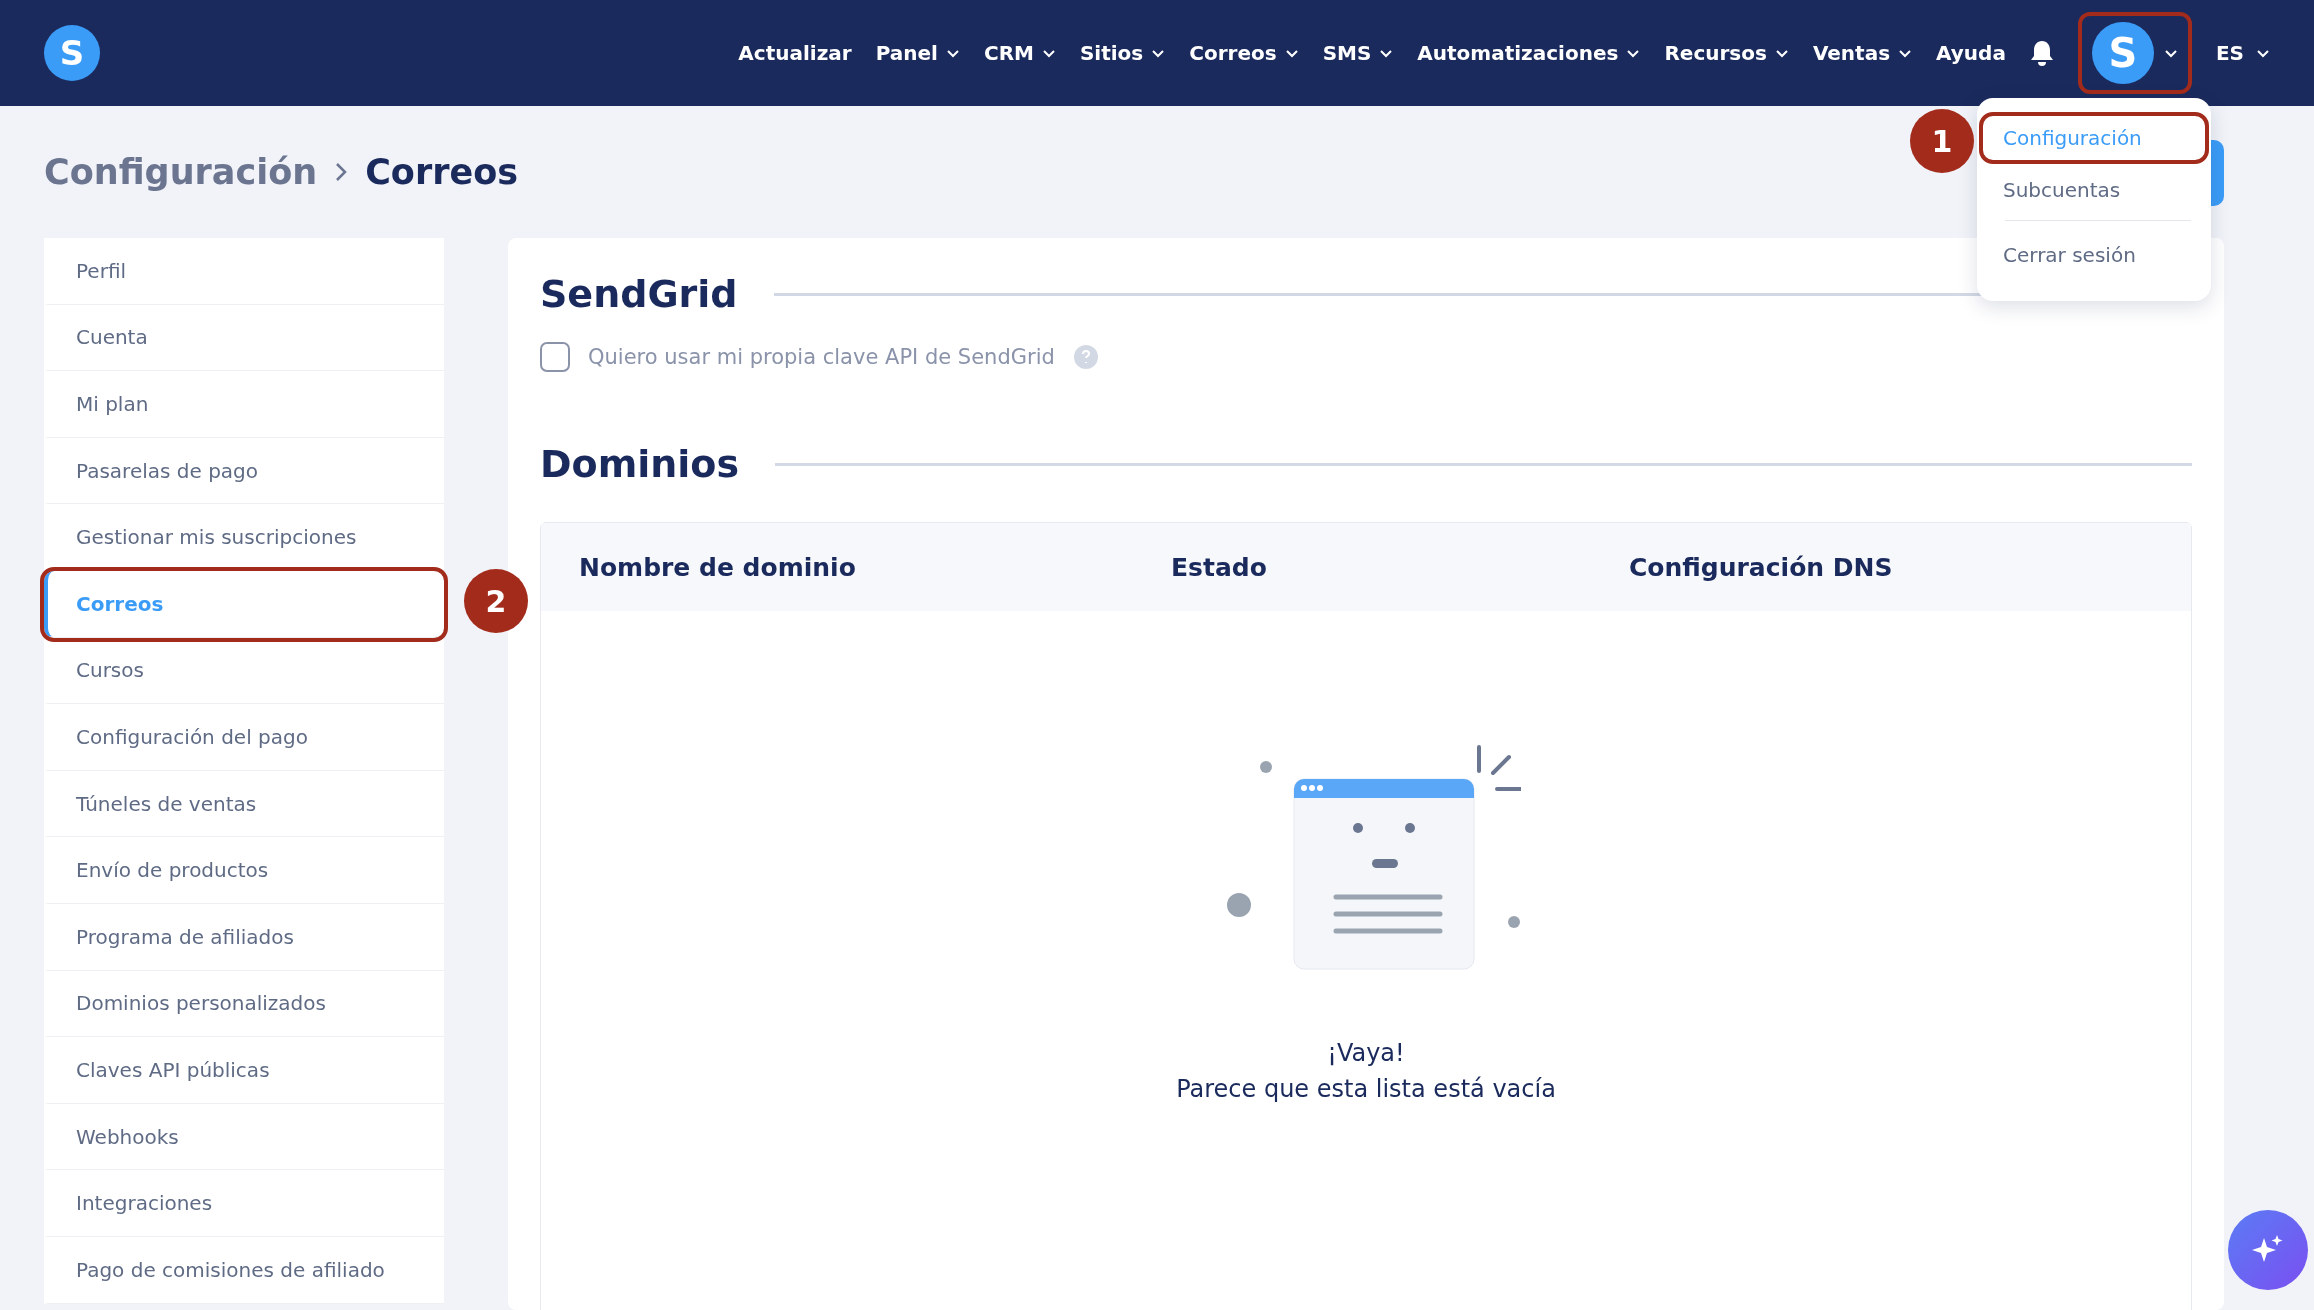 The width and height of the screenshot is (2314, 1310). What do you see at coordinates (1942, 141) in the screenshot?
I see `step-marker: 1` at bounding box center [1942, 141].